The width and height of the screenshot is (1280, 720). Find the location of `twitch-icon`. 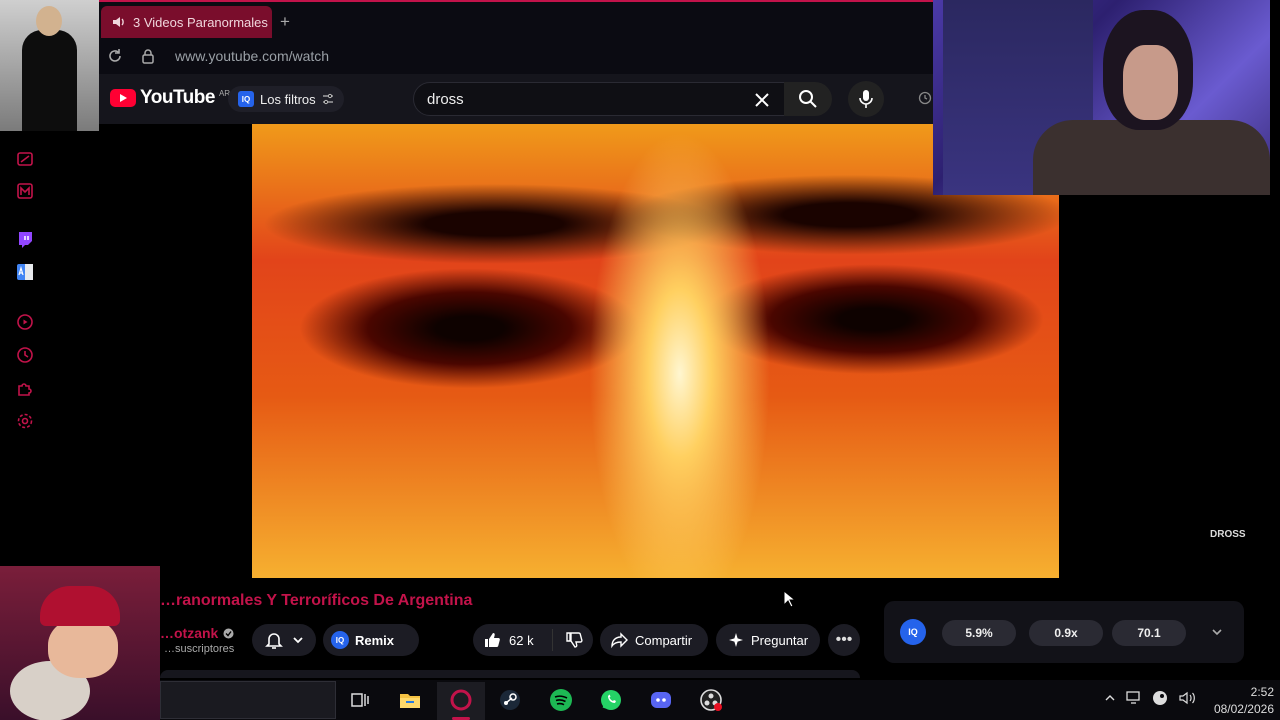

twitch-icon is located at coordinates (25, 239).